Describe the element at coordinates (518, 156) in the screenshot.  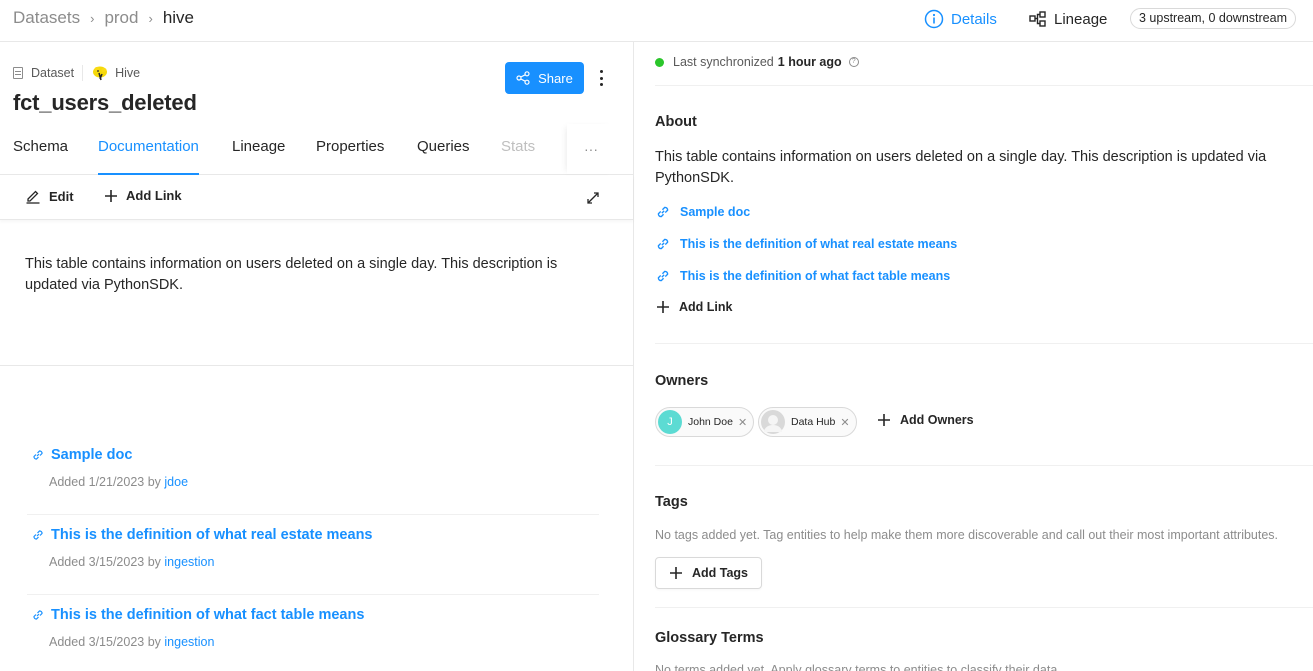
I see `tab-stats: Stats` at that location.